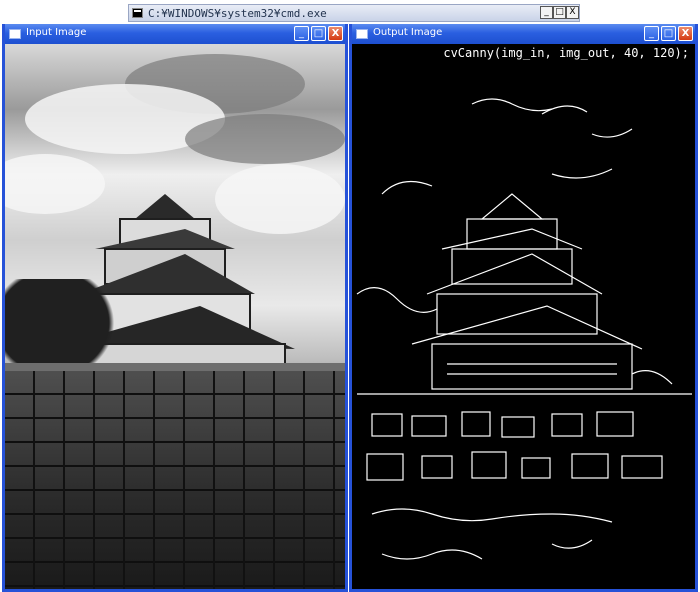 The height and width of the screenshot is (592, 700). I want to click on output-minimize-button: _, so click(651, 33).